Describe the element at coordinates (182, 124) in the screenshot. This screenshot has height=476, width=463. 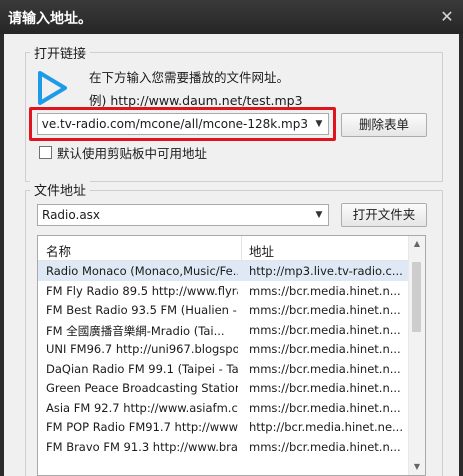
I see `url-highlight-box` at that location.